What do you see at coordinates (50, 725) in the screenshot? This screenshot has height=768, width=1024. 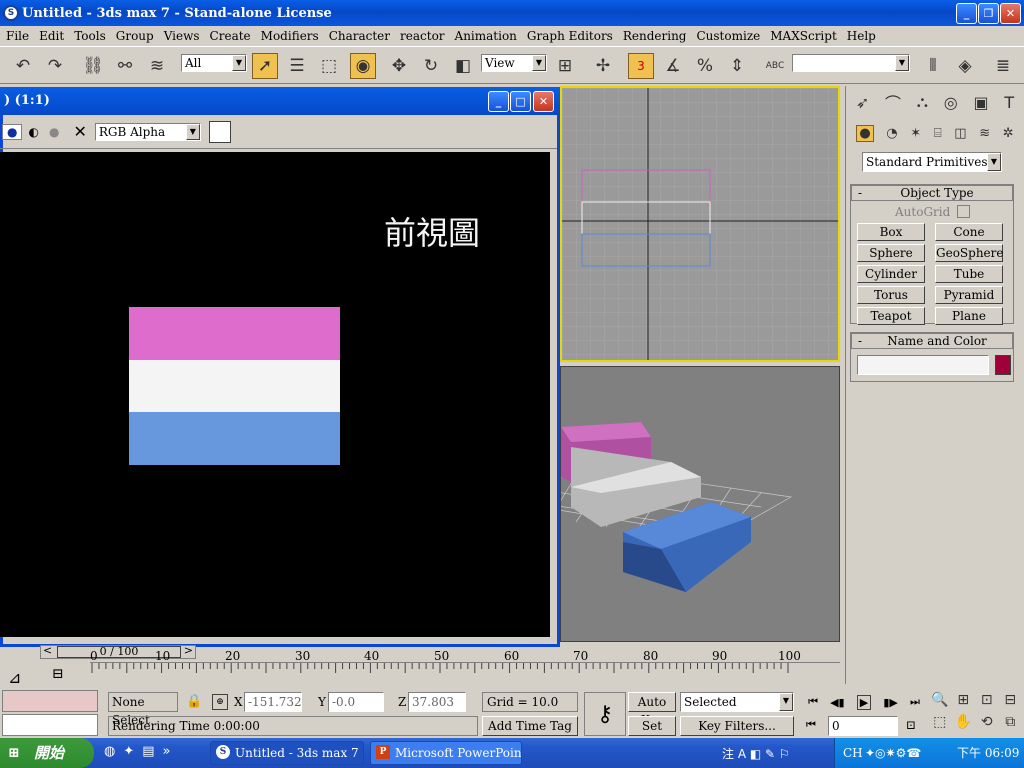 I see `maxscript-input` at bounding box center [50, 725].